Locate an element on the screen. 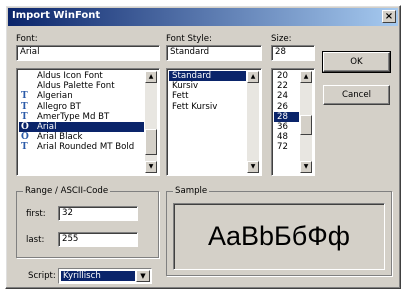 Image resolution: width=406 pixels, height=294 pixels. font-list-scrollbar: ▲ ▼ is located at coordinates (151, 122).